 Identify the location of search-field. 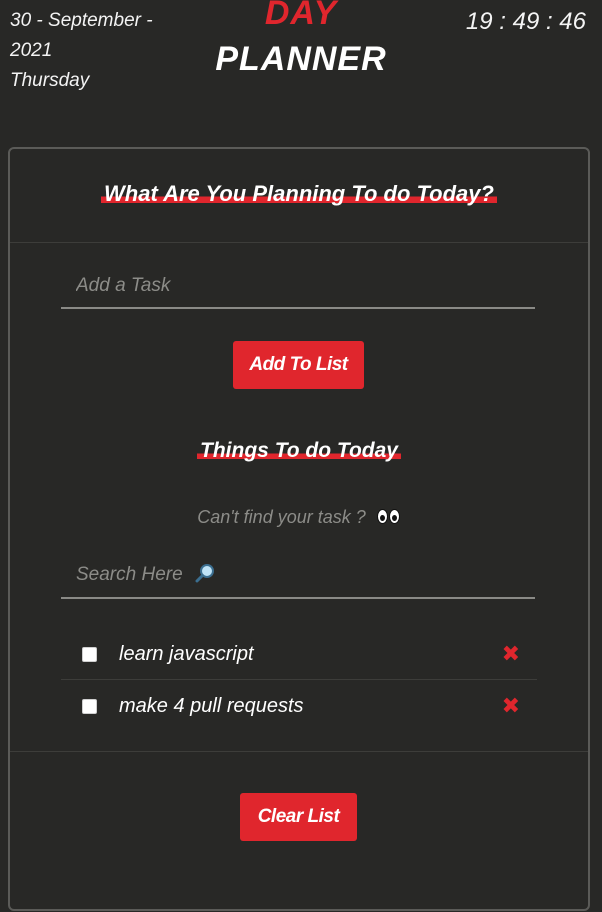
(298, 576).